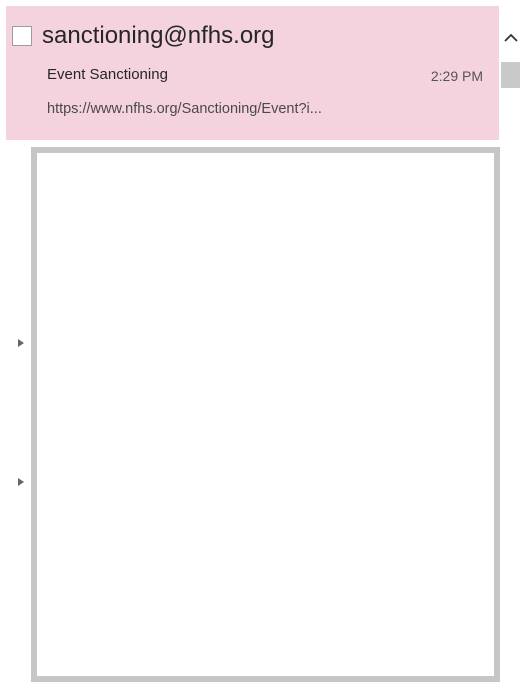 This screenshot has height=682, width=520. Describe the element at coordinates (107, 74) in the screenshot. I see `message-subject: Event Sanctioning` at that location.